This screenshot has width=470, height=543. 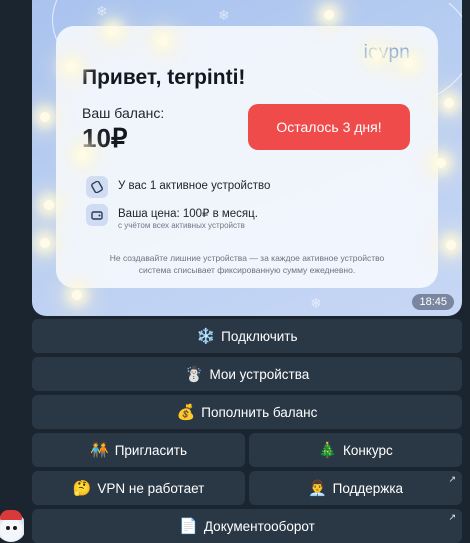 I want to click on vpn-not-working-button-label: VPN не работает, so click(x=151, y=488).